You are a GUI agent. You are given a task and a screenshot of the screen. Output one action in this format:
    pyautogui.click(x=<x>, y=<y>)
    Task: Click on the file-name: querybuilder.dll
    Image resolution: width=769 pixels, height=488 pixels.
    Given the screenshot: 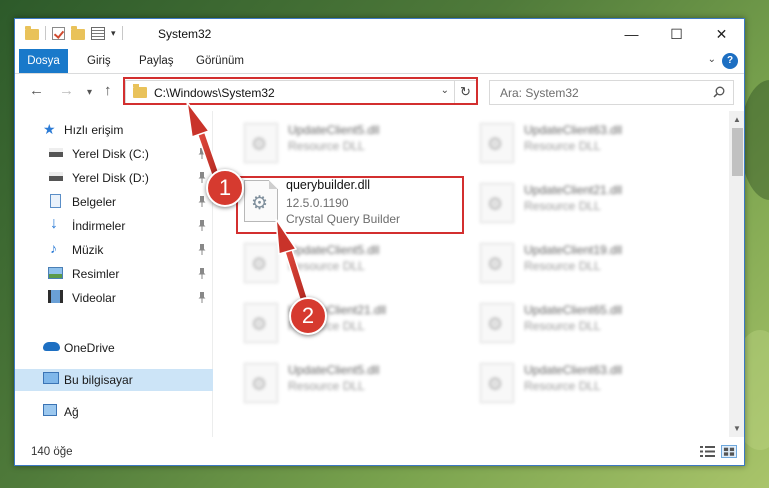 What is the action you would take?
    pyautogui.click(x=328, y=185)
    